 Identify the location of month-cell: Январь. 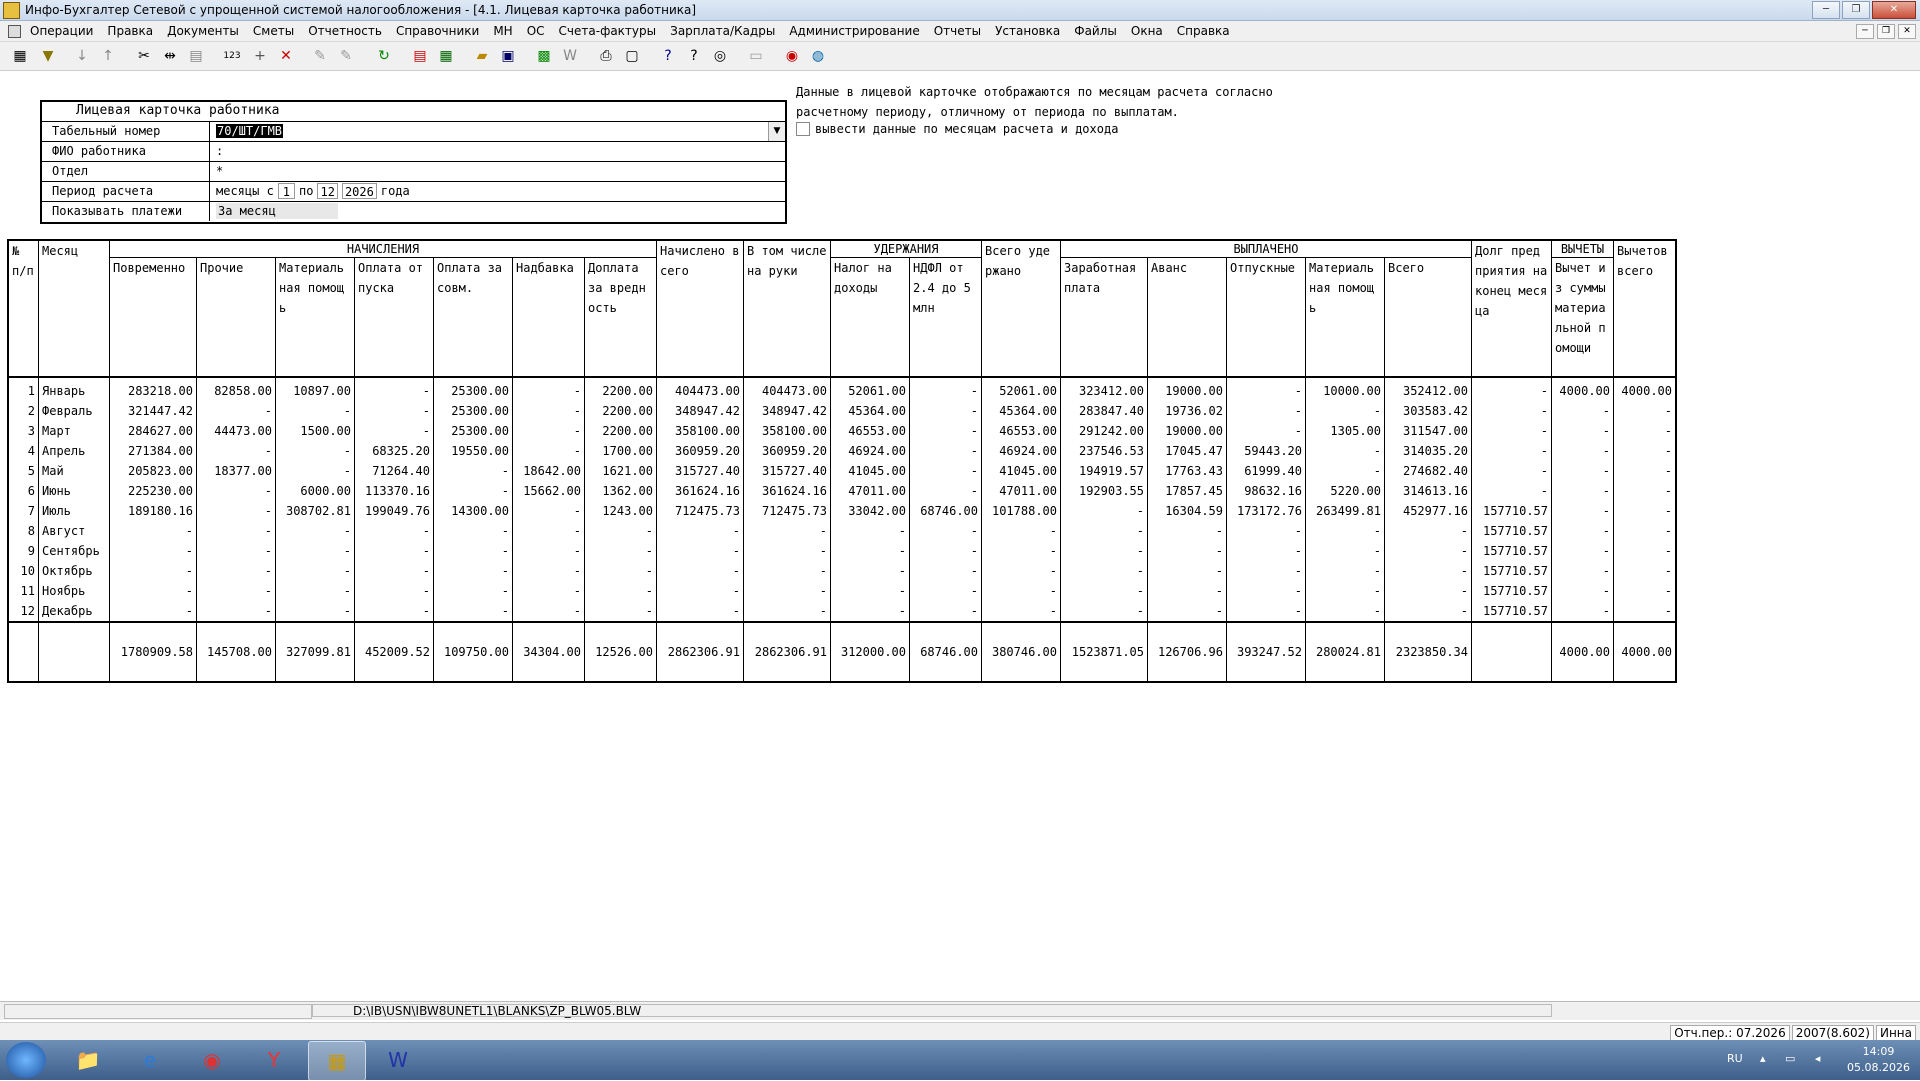
(74, 389).